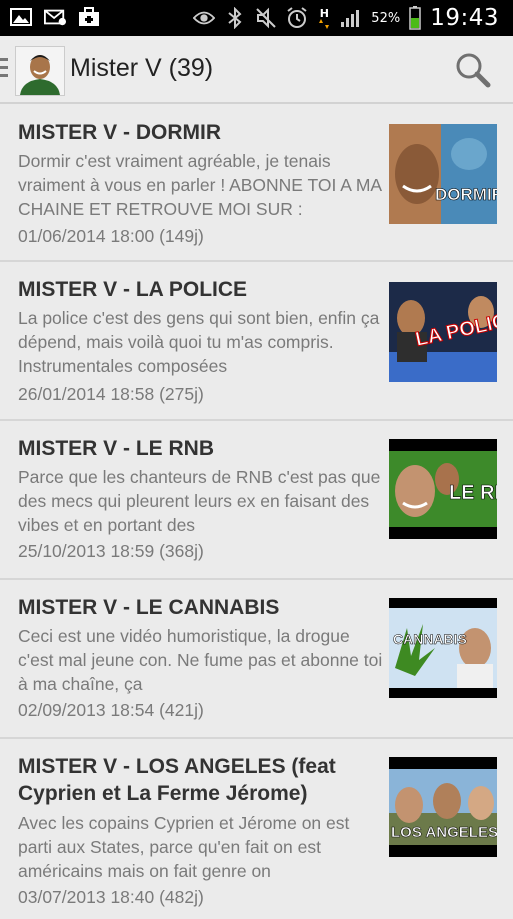 Image resolution: width=513 pixels, height=919 pixels. Describe the element at coordinates (466, 194) in the screenshot. I see `thumbnail-label: DORMIR` at that location.